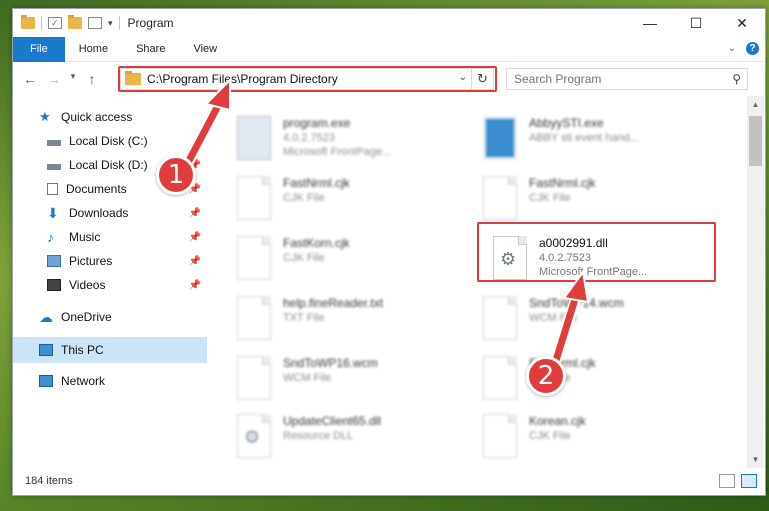  I want to click on sidebar-item-label: OneDrive, so click(86, 317).